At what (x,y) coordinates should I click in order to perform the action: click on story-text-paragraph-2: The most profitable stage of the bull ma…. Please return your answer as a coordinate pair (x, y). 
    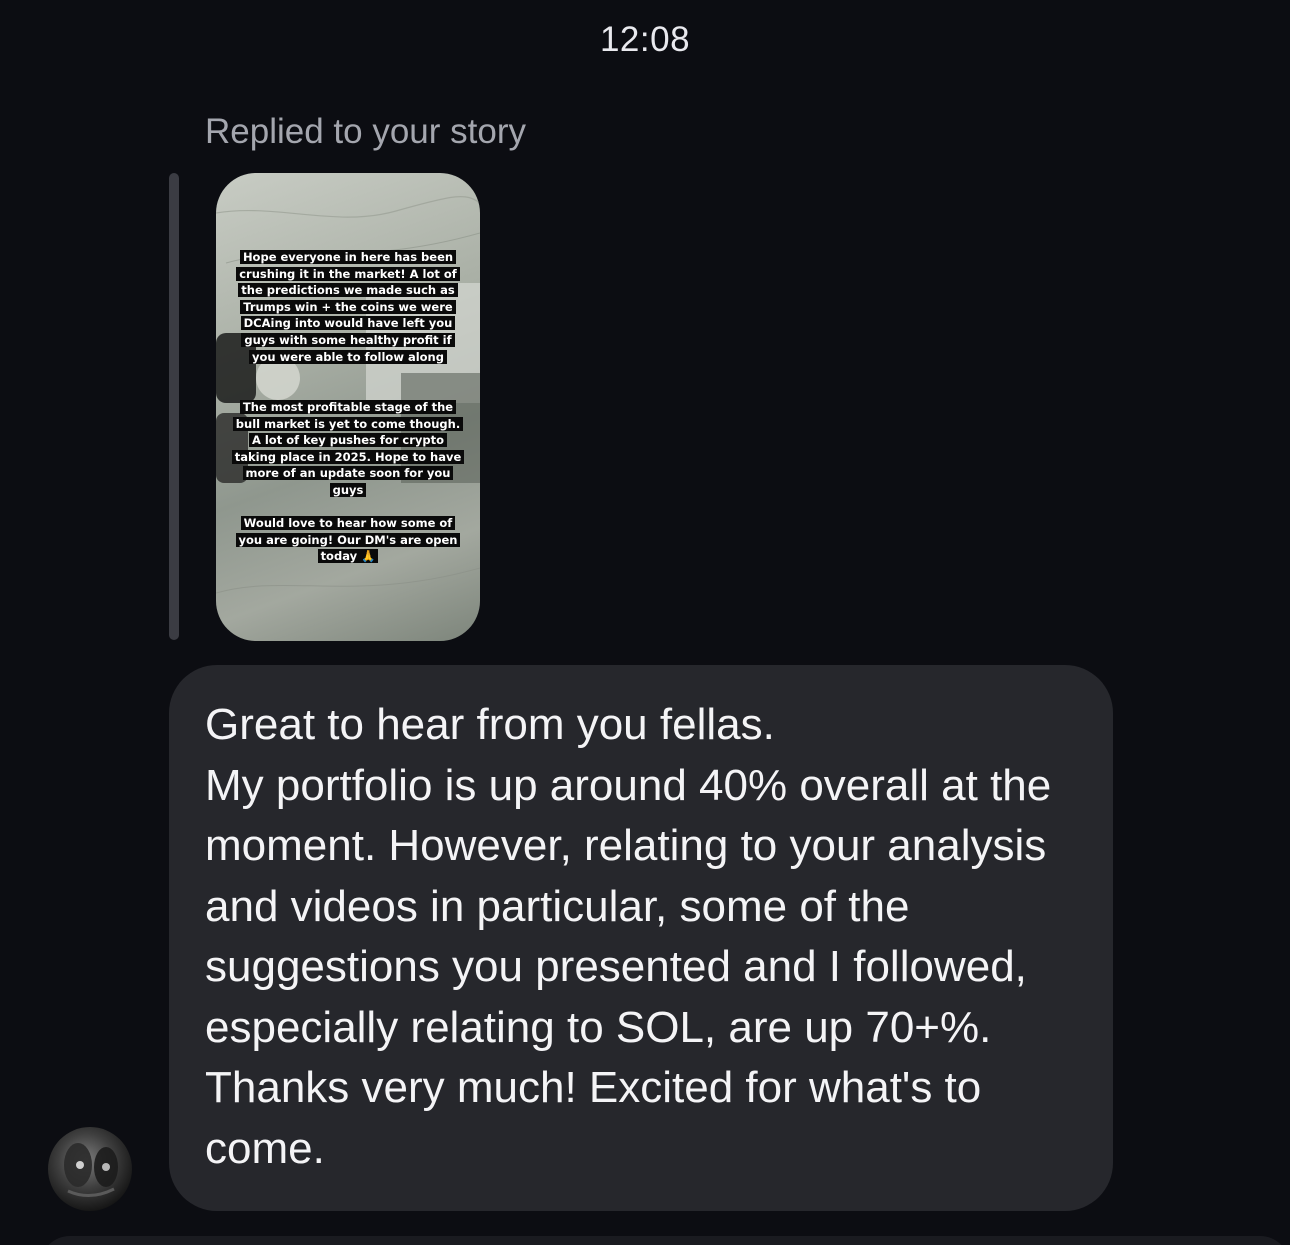
    Looking at the image, I should click on (348, 449).